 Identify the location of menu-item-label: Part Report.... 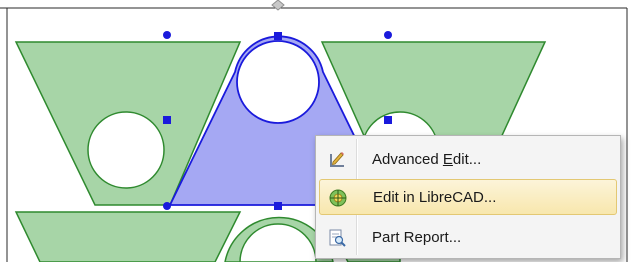
(417, 237).